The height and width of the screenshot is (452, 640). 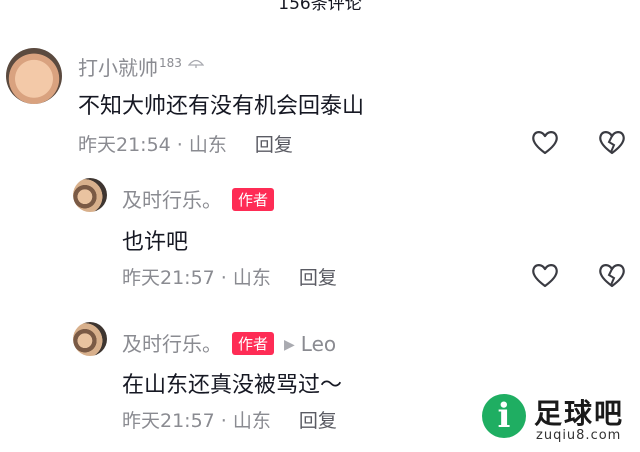 I want to click on comment-time: 昨天21:54, so click(x=124, y=145).